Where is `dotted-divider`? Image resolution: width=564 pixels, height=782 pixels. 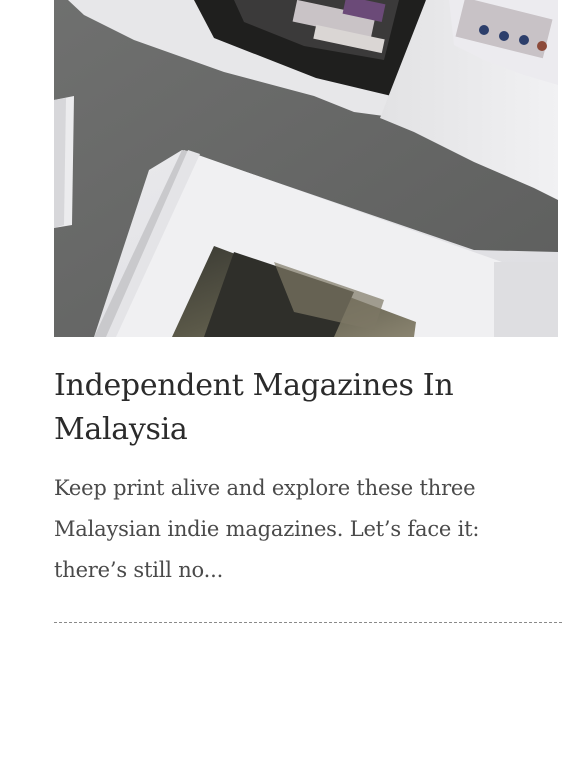 dotted-divider is located at coordinates (308, 622).